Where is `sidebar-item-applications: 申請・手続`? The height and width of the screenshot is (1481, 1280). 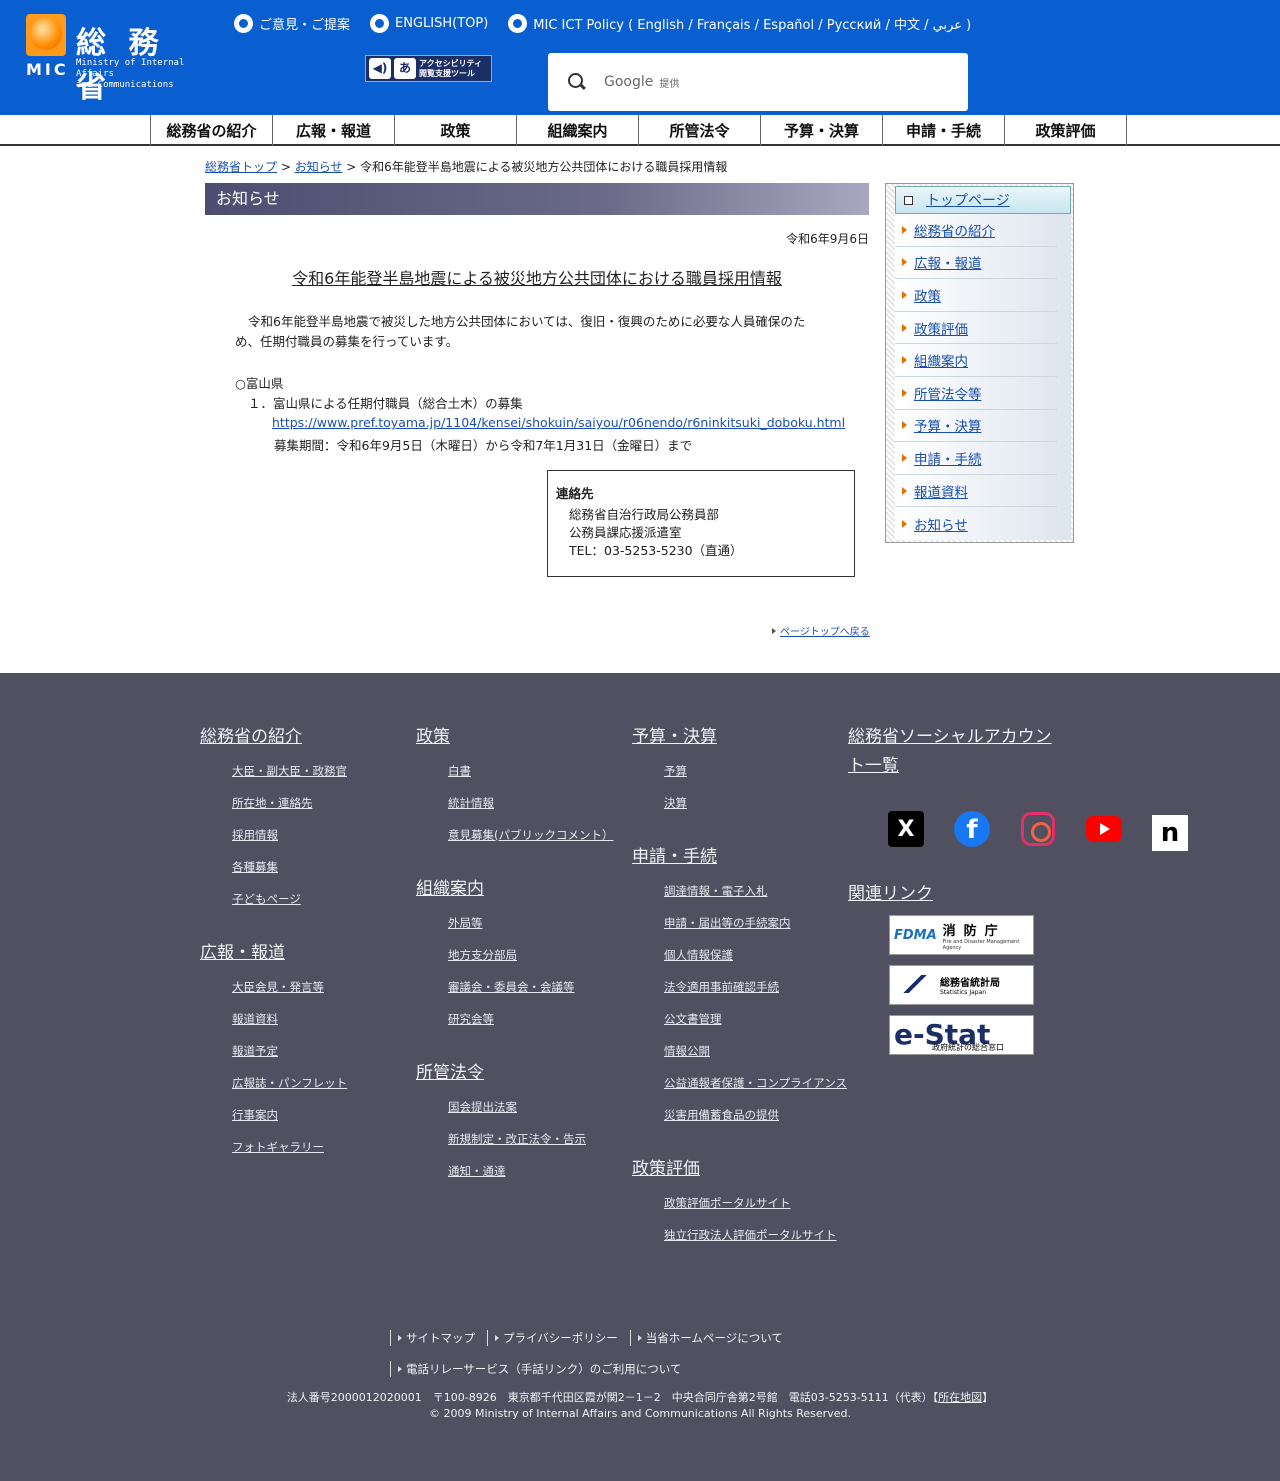
sidebar-item-applications: 申請・手続 is located at coordinates (976, 458).